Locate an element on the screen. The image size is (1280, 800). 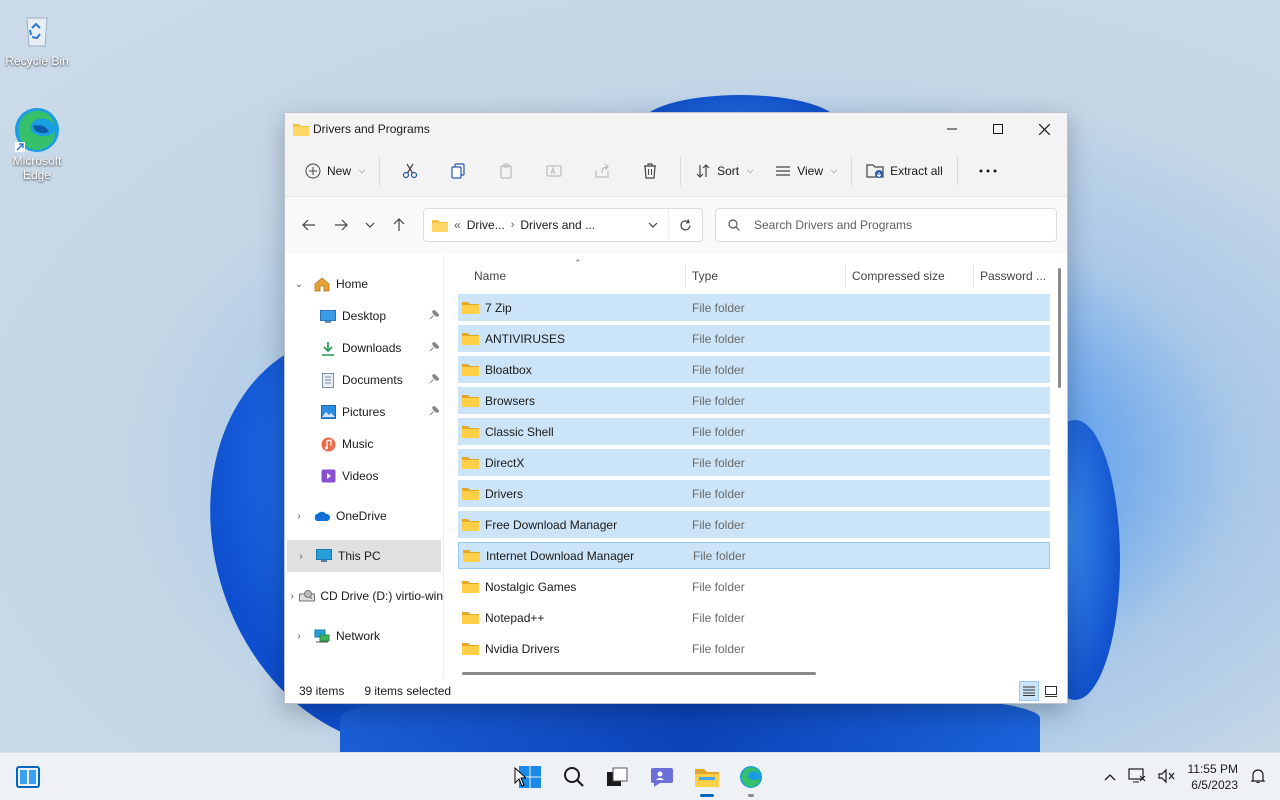
file-name-cell: Nvidia Drivers is located at coordinates (573, 649).